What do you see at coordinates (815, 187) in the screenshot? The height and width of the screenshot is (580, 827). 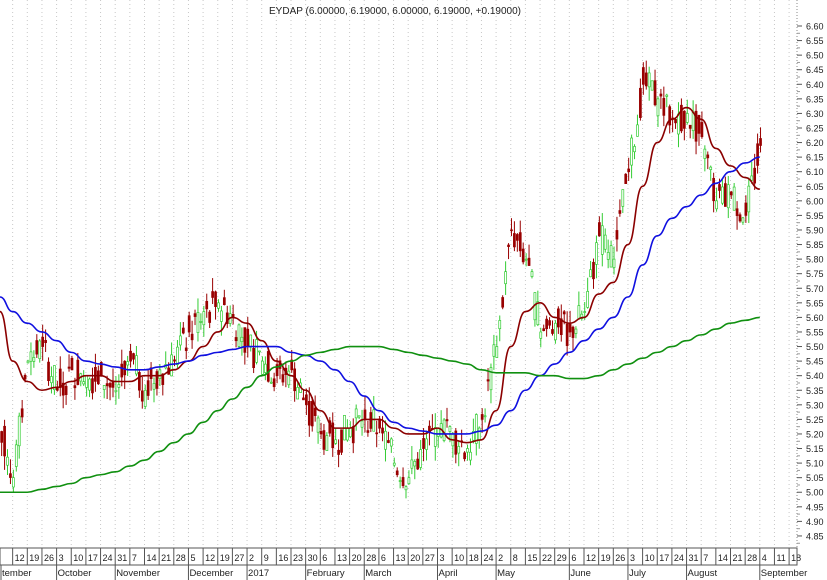 I see `y-tick-label: 6.05` at bounding box center [815, 187].